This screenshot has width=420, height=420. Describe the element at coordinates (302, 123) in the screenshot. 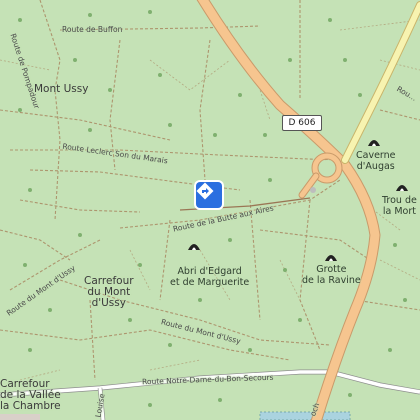

I see `route-shield-d606: D 606` at that location.